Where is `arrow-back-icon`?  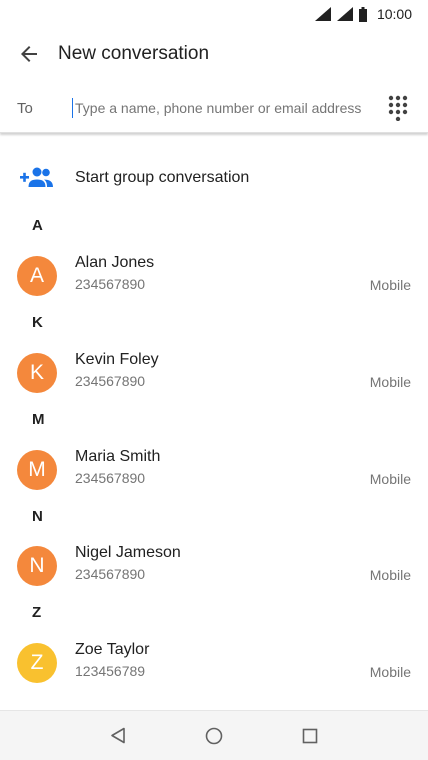
arrow-back-icon is located at coordinates (29, 54).